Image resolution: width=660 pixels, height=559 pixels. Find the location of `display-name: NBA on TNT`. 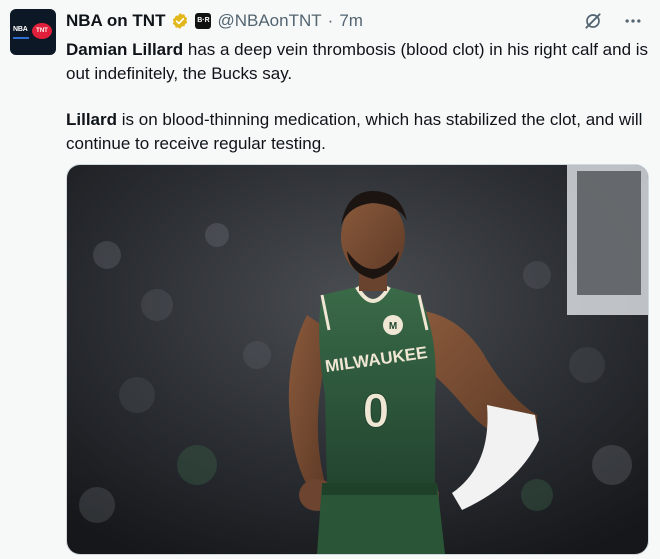

display-name: NBA on TNT is located at coordinates (115, 21).